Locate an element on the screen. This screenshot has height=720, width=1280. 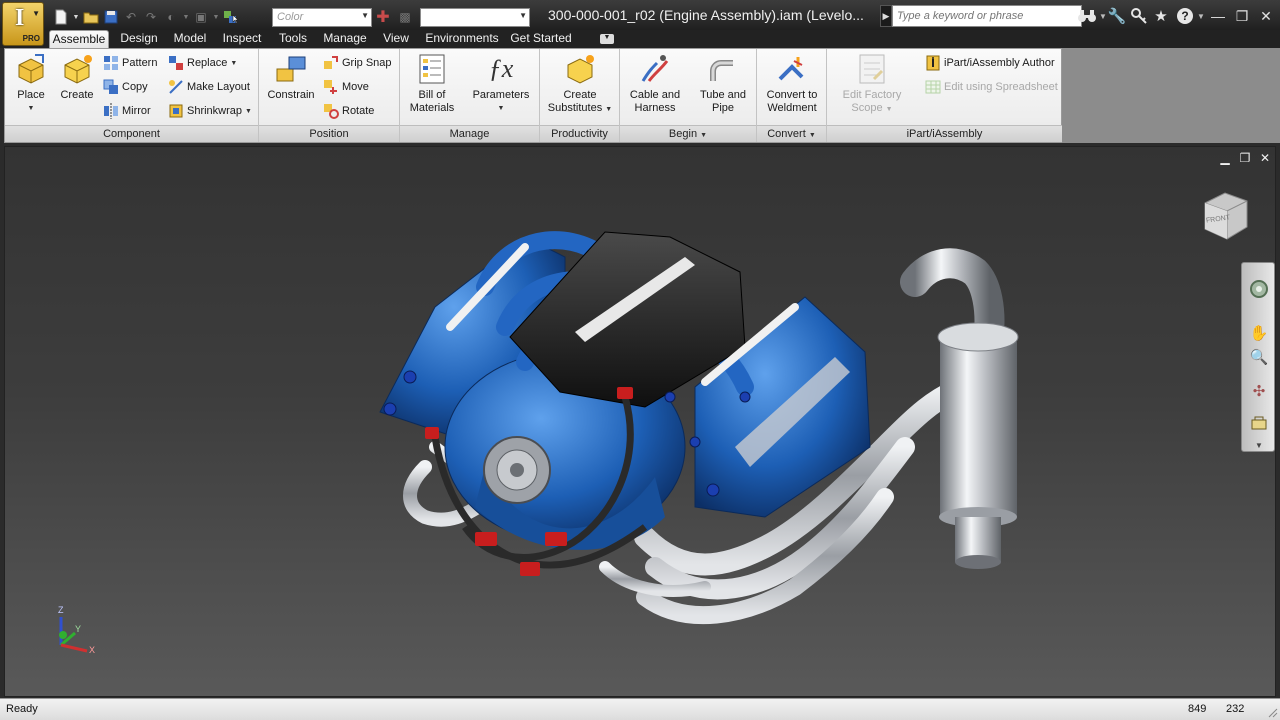
pattern-button: Pattern is located at coordinates (130, 63).